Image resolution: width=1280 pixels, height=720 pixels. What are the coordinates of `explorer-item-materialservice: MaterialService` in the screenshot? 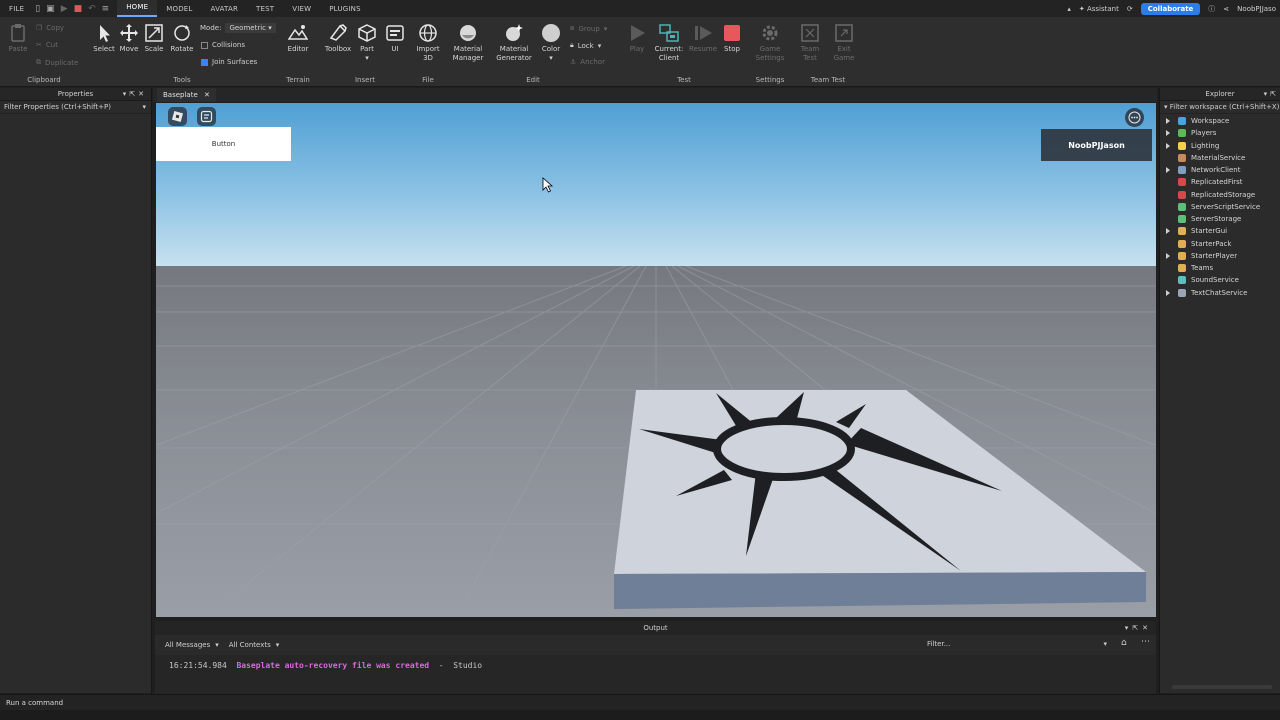 It's located at (1220, 158).